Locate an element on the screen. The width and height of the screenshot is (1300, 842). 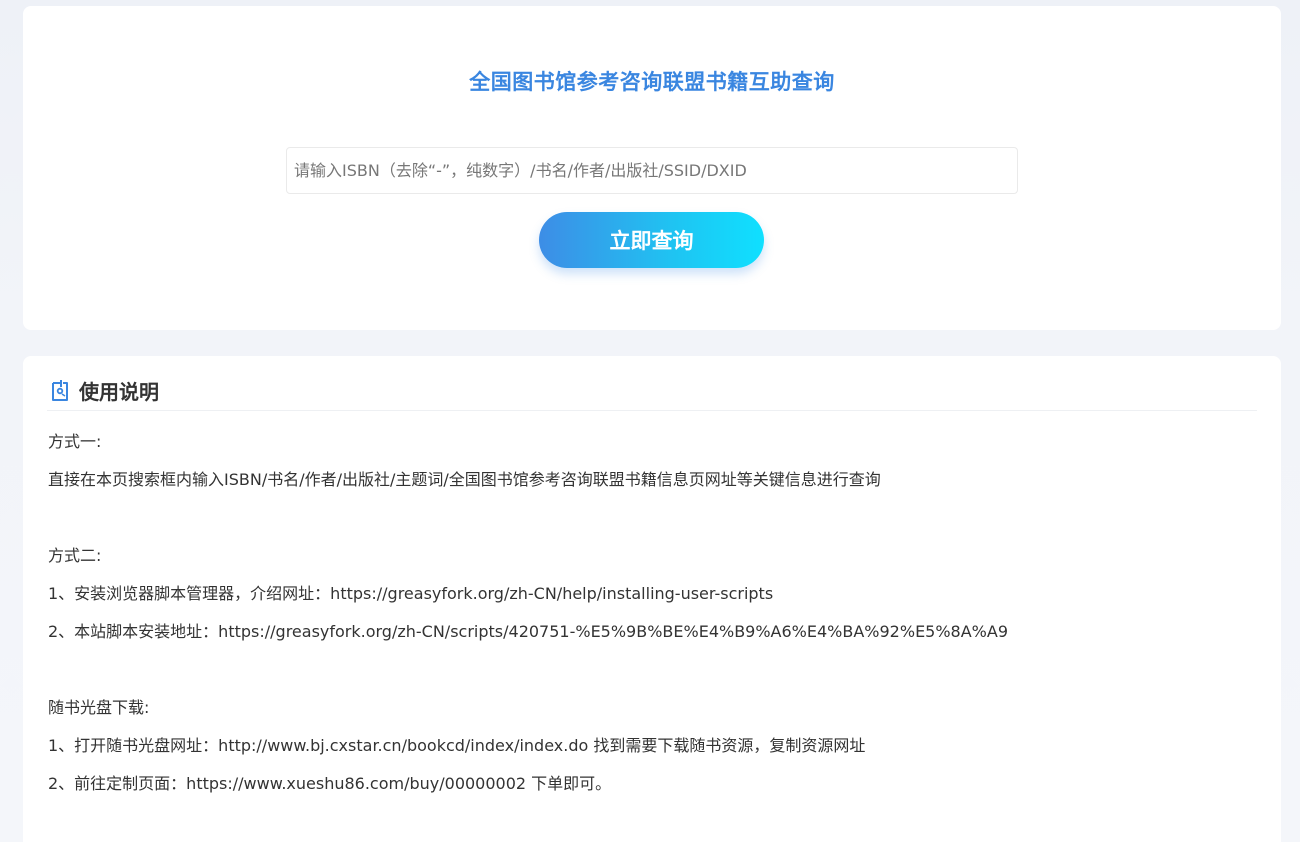
search-button: 立即查询 is located at coordinates (651, 240).